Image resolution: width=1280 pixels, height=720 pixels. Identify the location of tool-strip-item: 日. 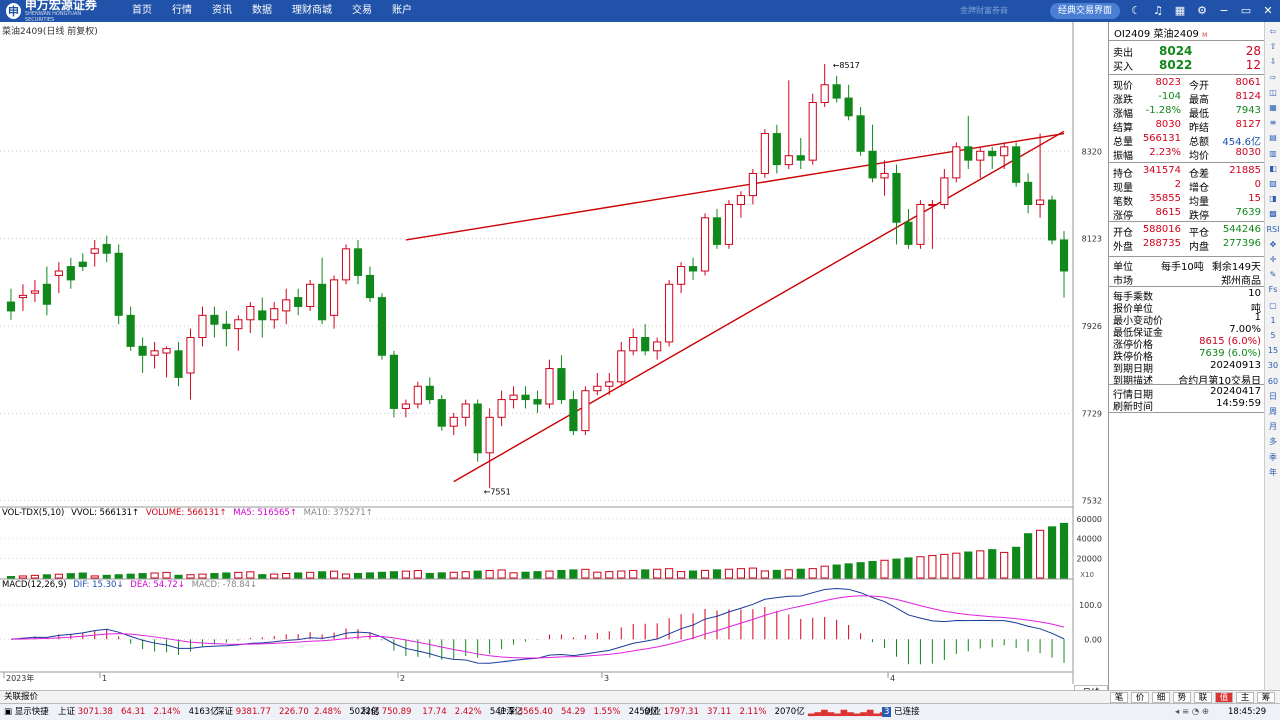
(1273, 396).